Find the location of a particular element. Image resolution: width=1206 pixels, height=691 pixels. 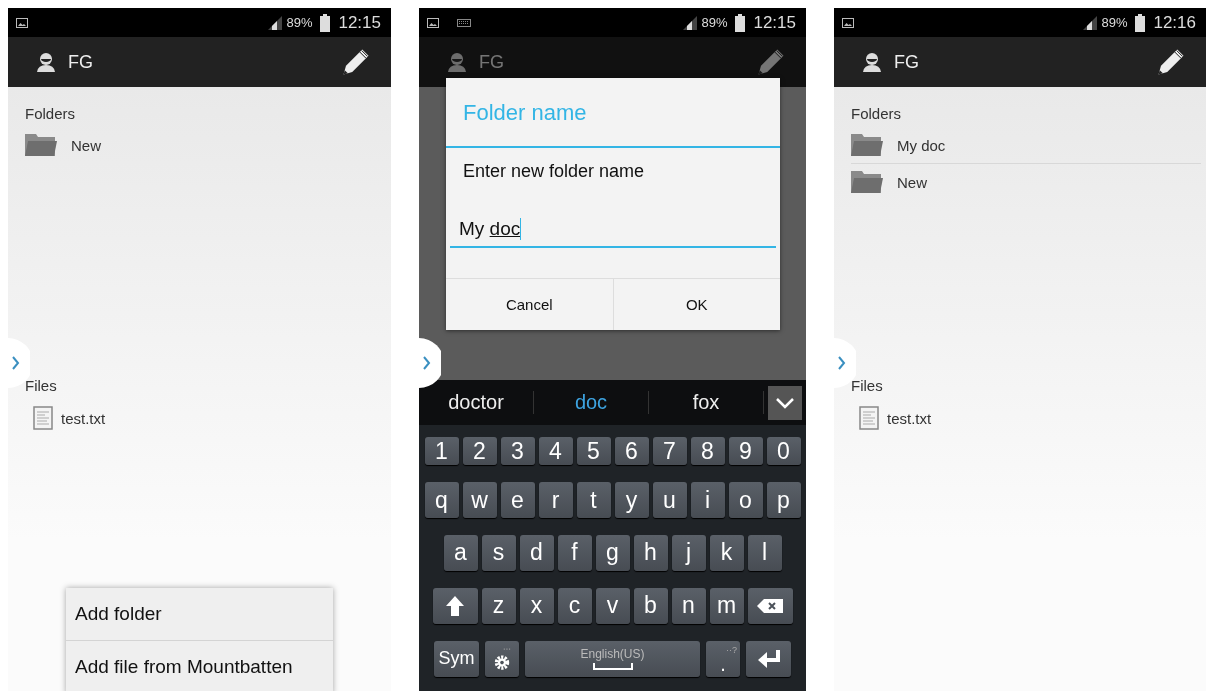

key: l is located at coordinates (764, 553).